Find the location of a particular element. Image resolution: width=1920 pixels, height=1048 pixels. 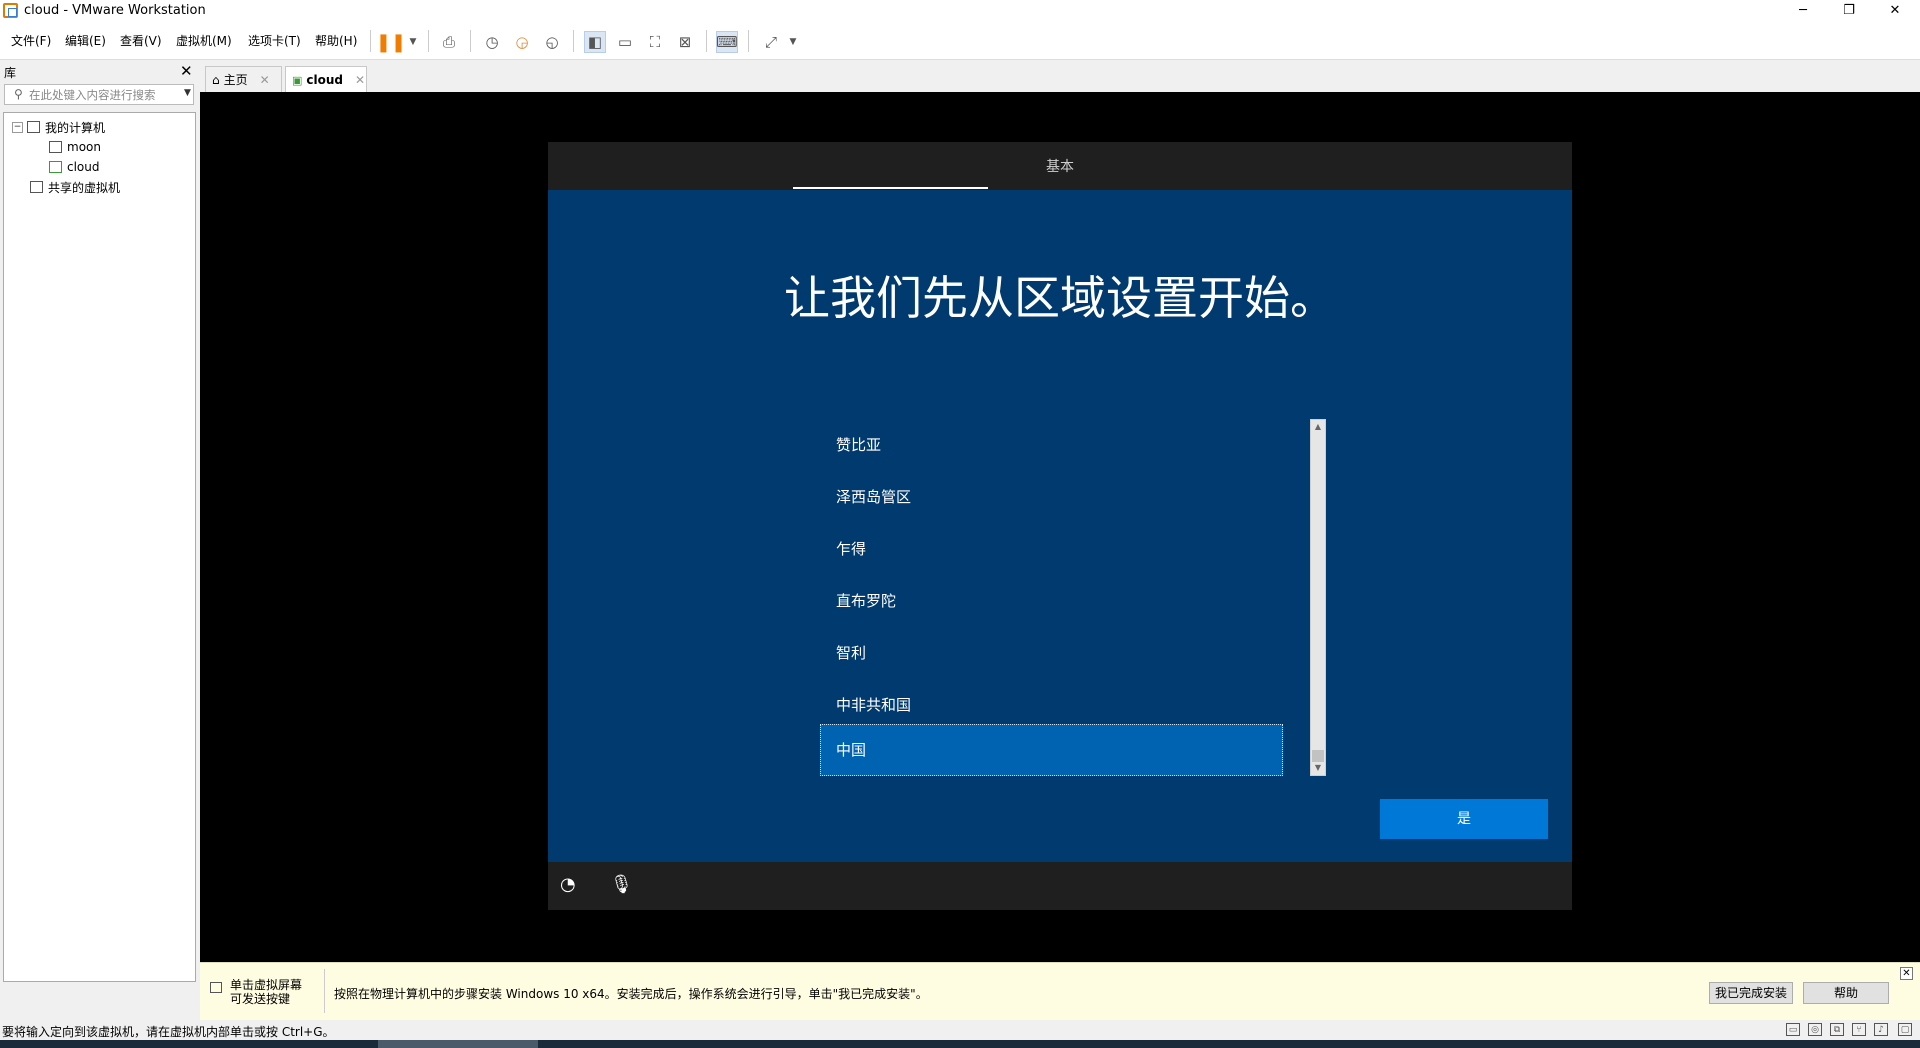

help-button: 帮助 is located at coordinates (1846, 993).